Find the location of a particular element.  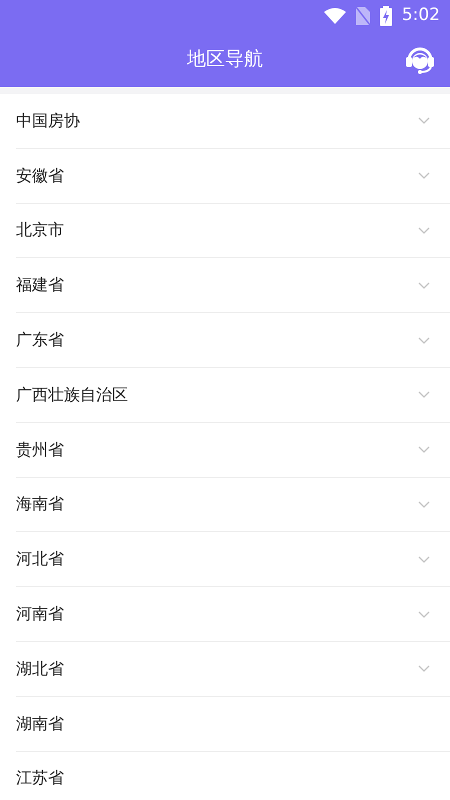

status-time: 5:02 is located at coordinates (421, 16).